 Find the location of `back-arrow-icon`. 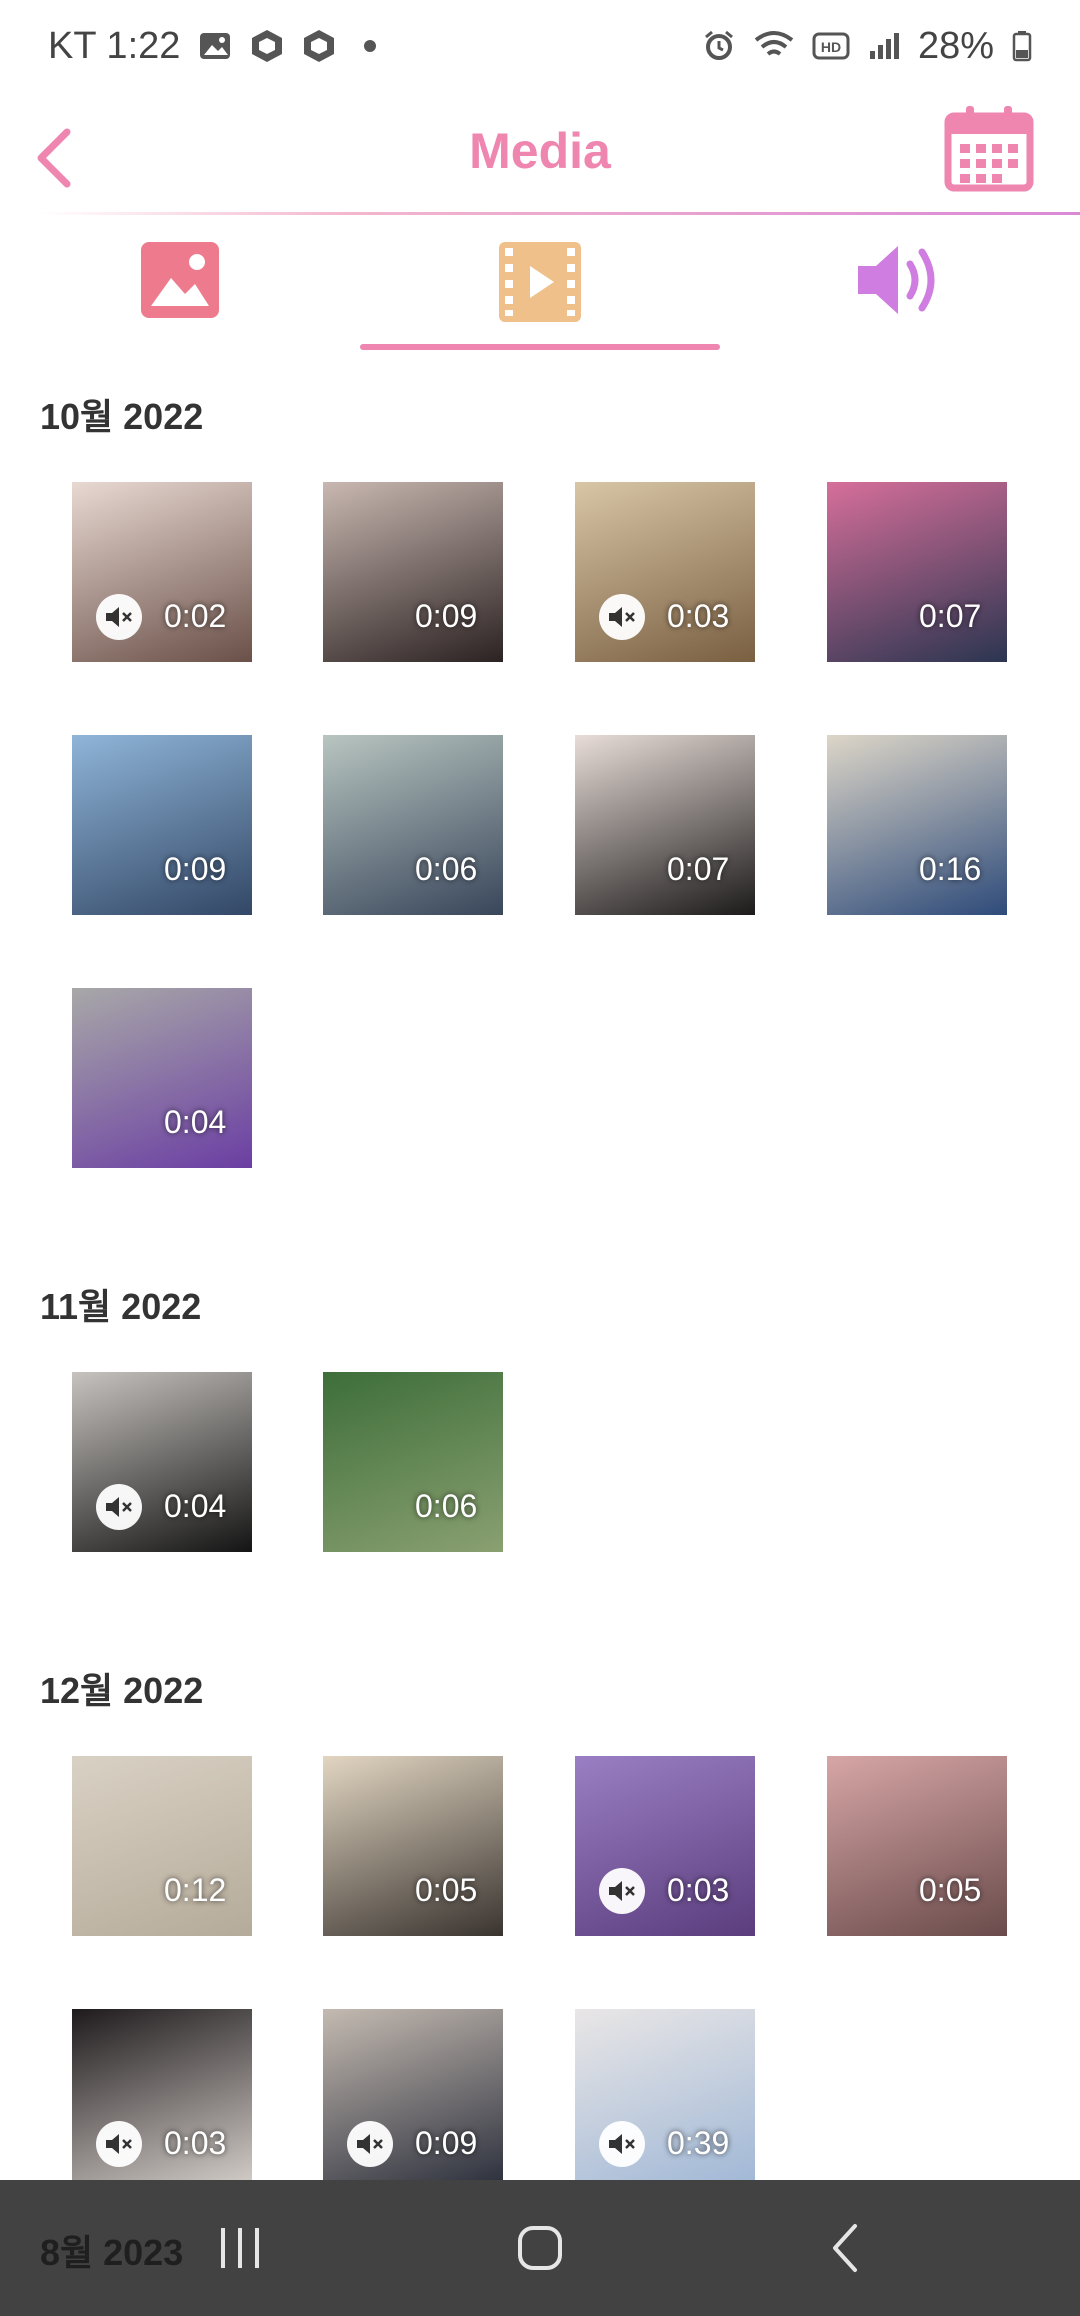

back-arrow-icon is located at coordinates (845, 2248).